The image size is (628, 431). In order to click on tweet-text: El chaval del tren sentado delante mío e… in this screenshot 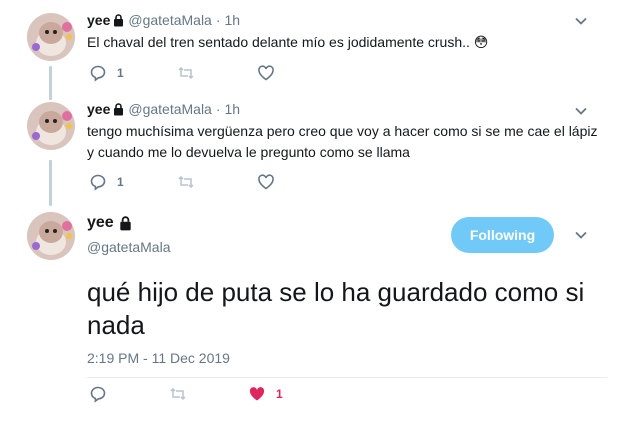, I will do `click(288, 42)`.